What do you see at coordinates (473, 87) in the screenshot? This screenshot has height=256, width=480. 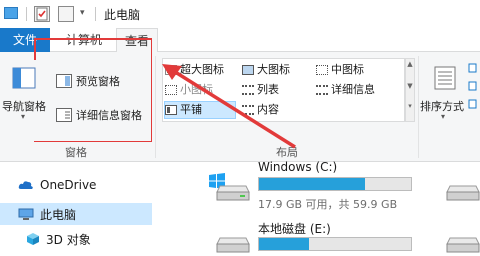 I see `group-by-icon` at bounding box center [473, 87].